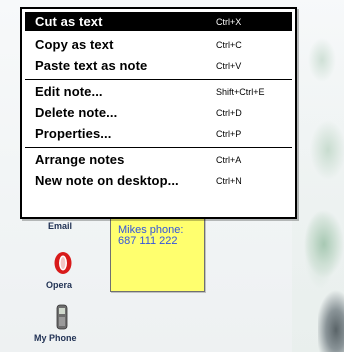 The image size is (344, 352). I want to click on menu-item-shortcut: Ctrl+X, so click(229, 21).